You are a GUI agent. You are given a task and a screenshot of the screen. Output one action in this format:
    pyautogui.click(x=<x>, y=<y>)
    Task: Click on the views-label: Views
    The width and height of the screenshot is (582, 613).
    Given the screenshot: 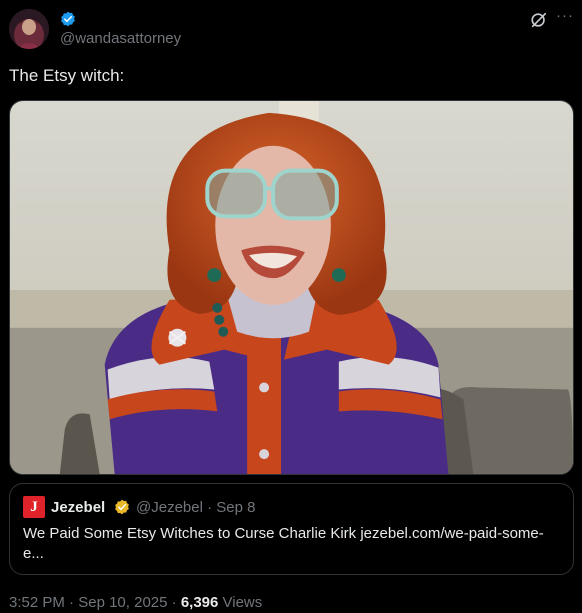 What is the action you would take?
    pyautogui.click(x=240, y=602)
    